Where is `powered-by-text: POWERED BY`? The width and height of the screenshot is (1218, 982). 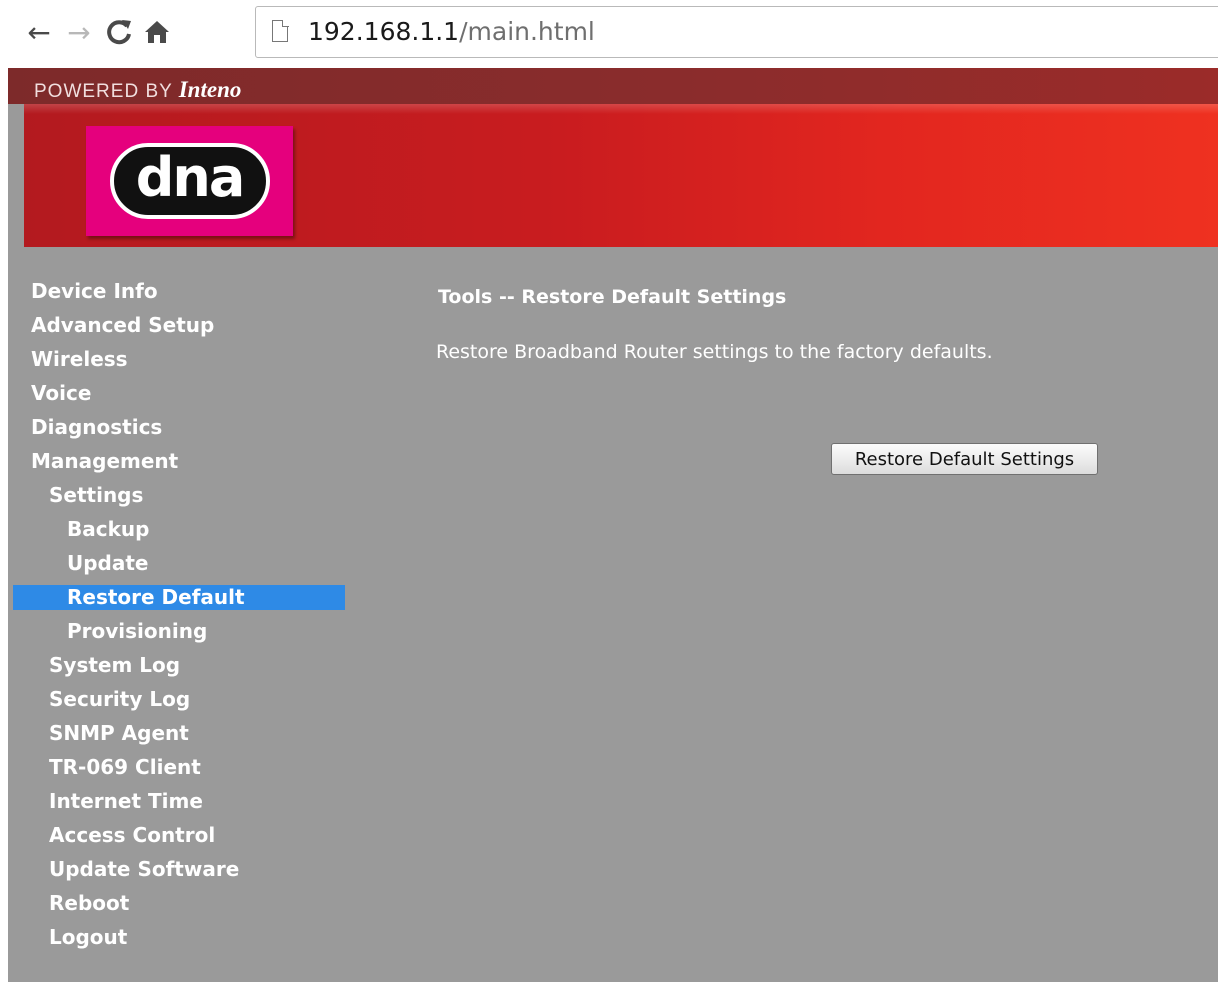
powered-by-text: POWERED BY is located at coordinates (106, 91).